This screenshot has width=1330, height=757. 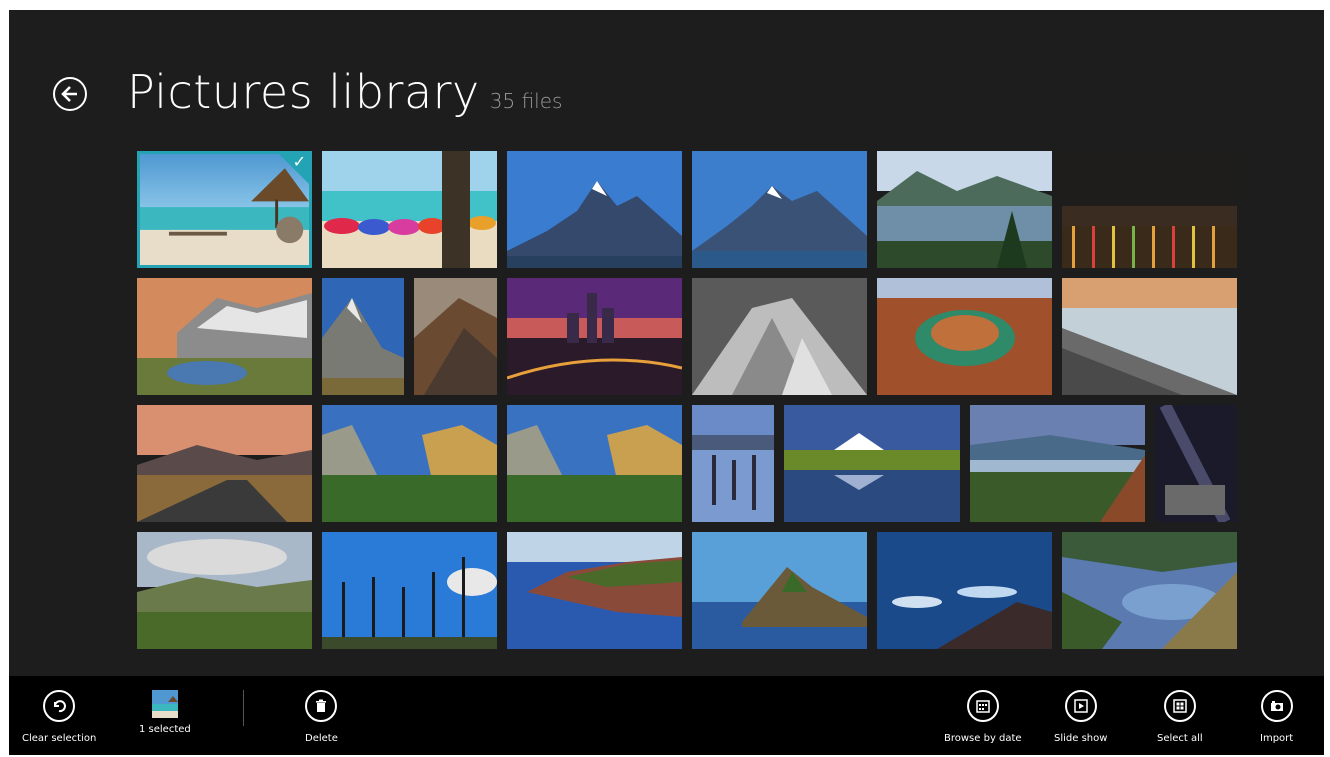 I want to click on photo-tile-palm-trees, so click(x=409, y=590).